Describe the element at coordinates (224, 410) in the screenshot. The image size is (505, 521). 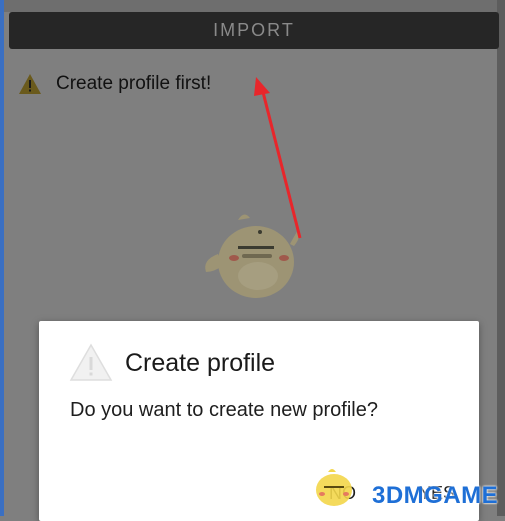
I see `dialog-message: Do you want to create new profile?` at that location.